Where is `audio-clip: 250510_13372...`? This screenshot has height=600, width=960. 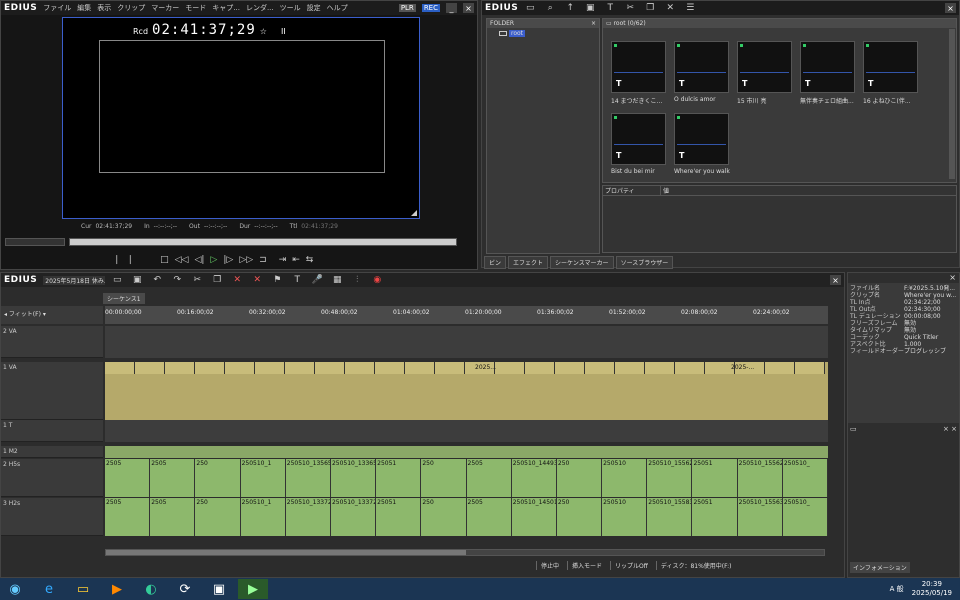
audio-clip: 250510_13372... is located at coordinates (354, 517).